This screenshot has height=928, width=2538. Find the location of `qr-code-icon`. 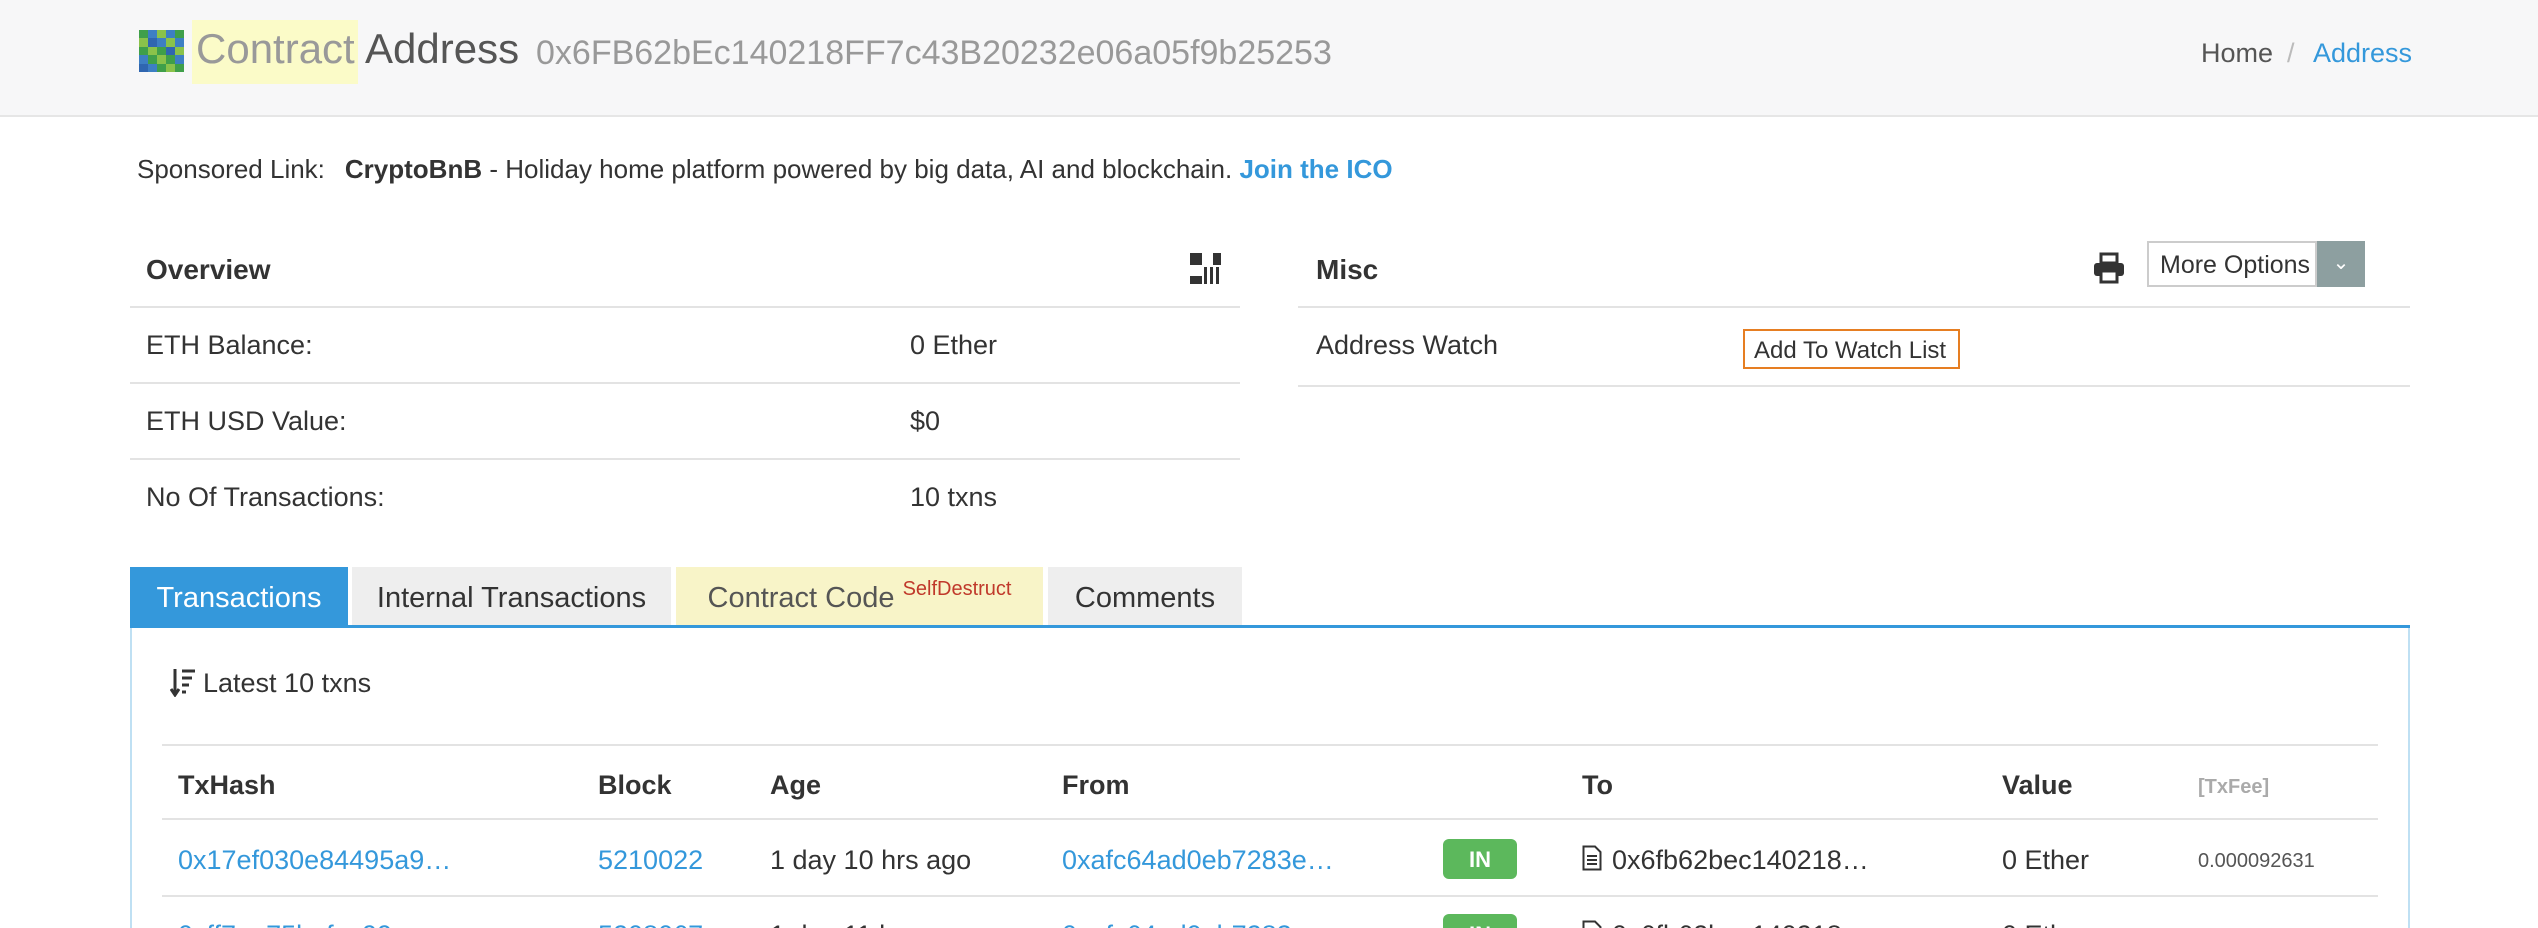

qr-code-icon is located at coordinates (1205, 268).